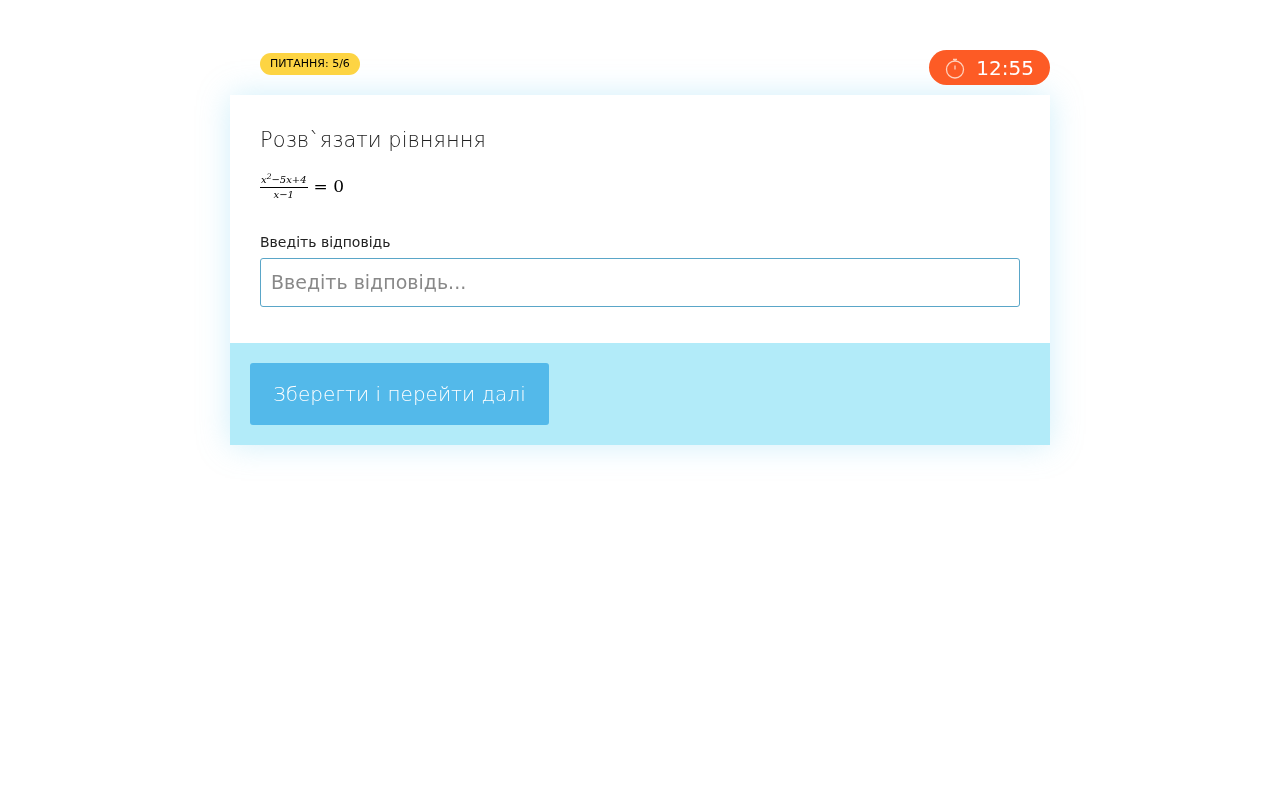 The width and height of the screenshot is (1280, 800). Describe the element at coordinates (989, 67) in the screenshot. I see `timer-badge: 12:55` at that location.